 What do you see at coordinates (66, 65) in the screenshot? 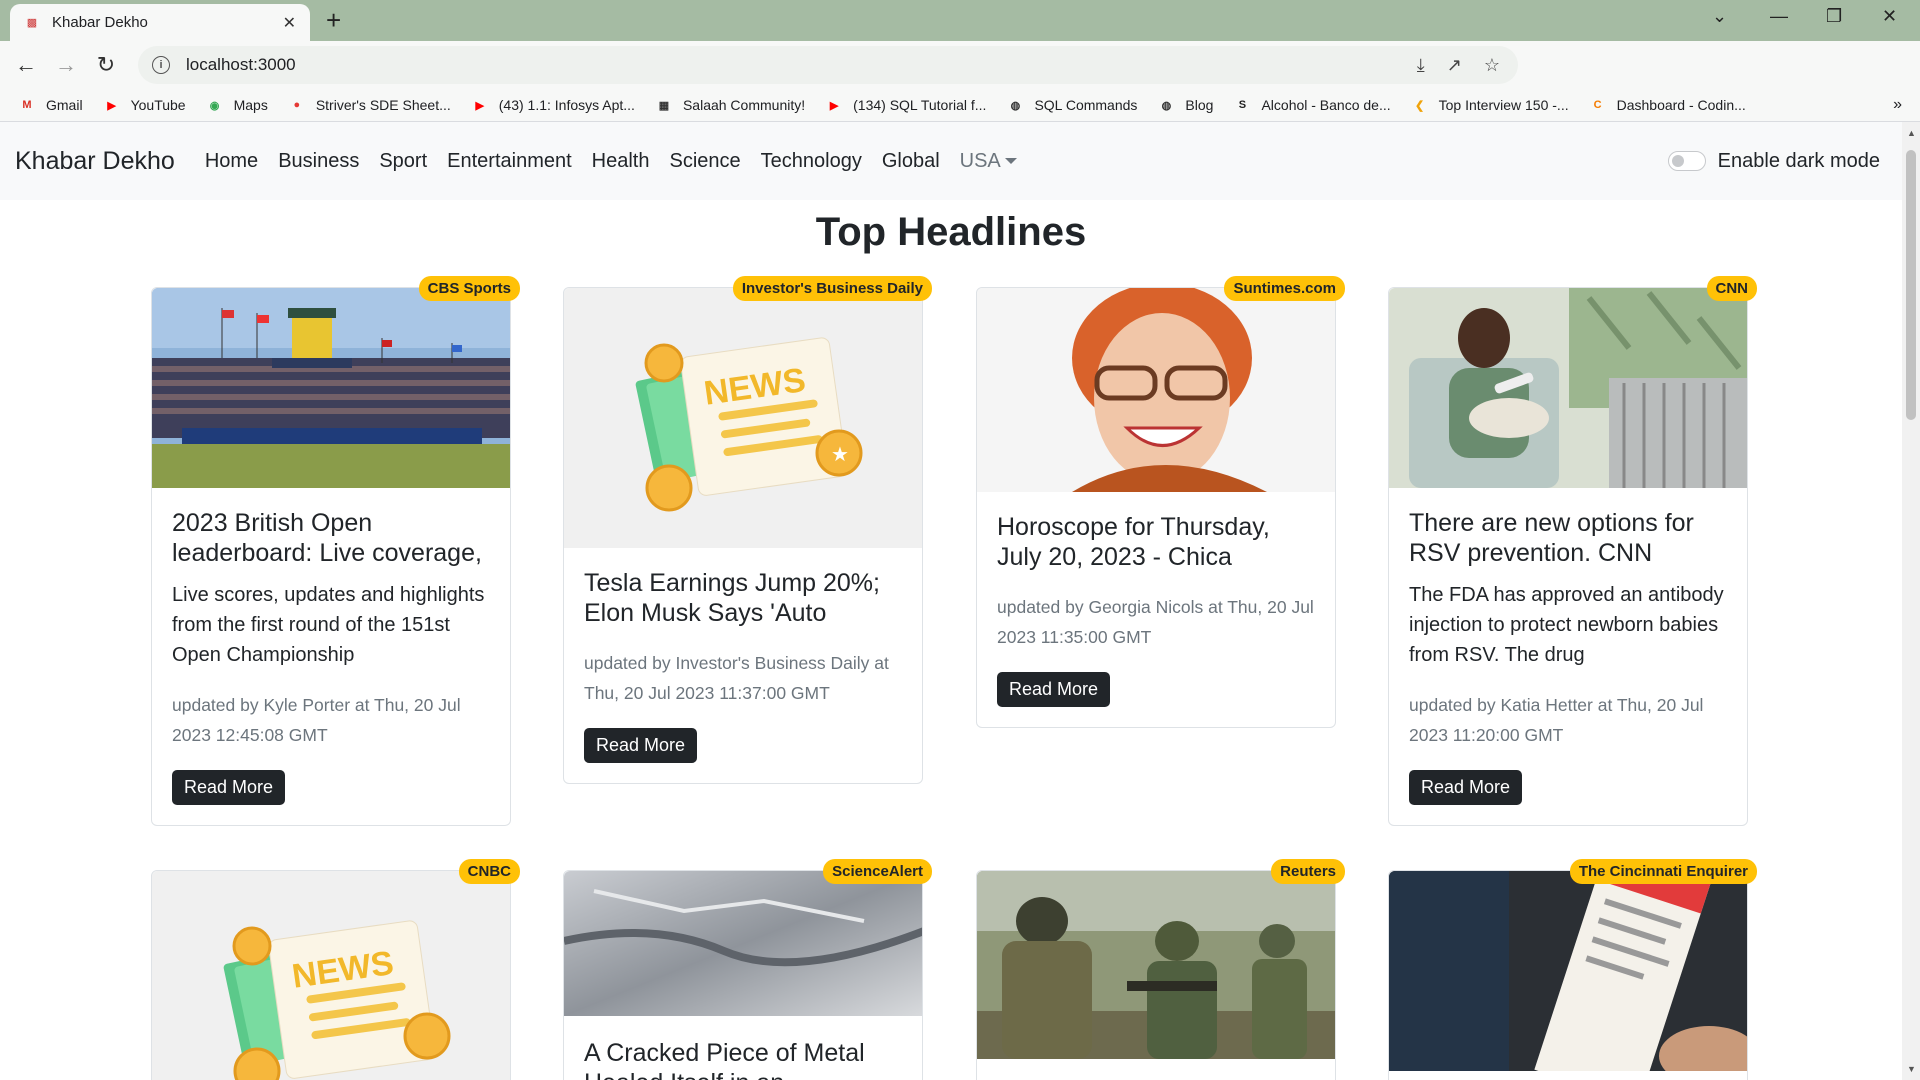
I see `forward-icon: →` at bounding box center [66, 65].